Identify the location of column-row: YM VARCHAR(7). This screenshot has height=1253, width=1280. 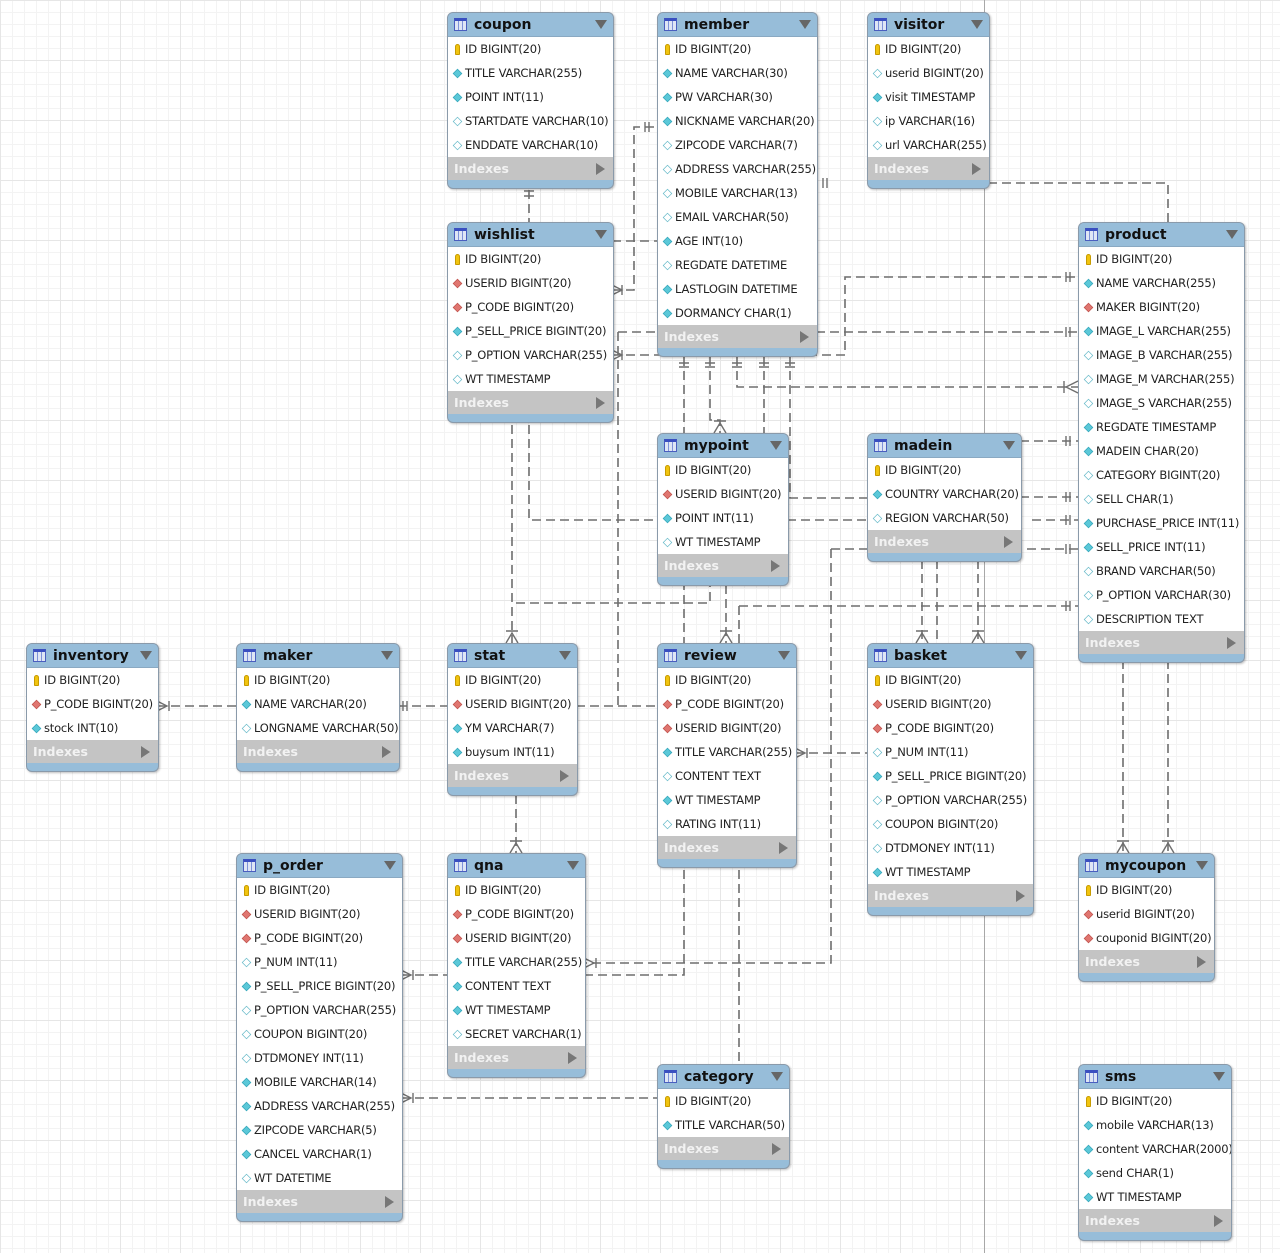
(512, 728).